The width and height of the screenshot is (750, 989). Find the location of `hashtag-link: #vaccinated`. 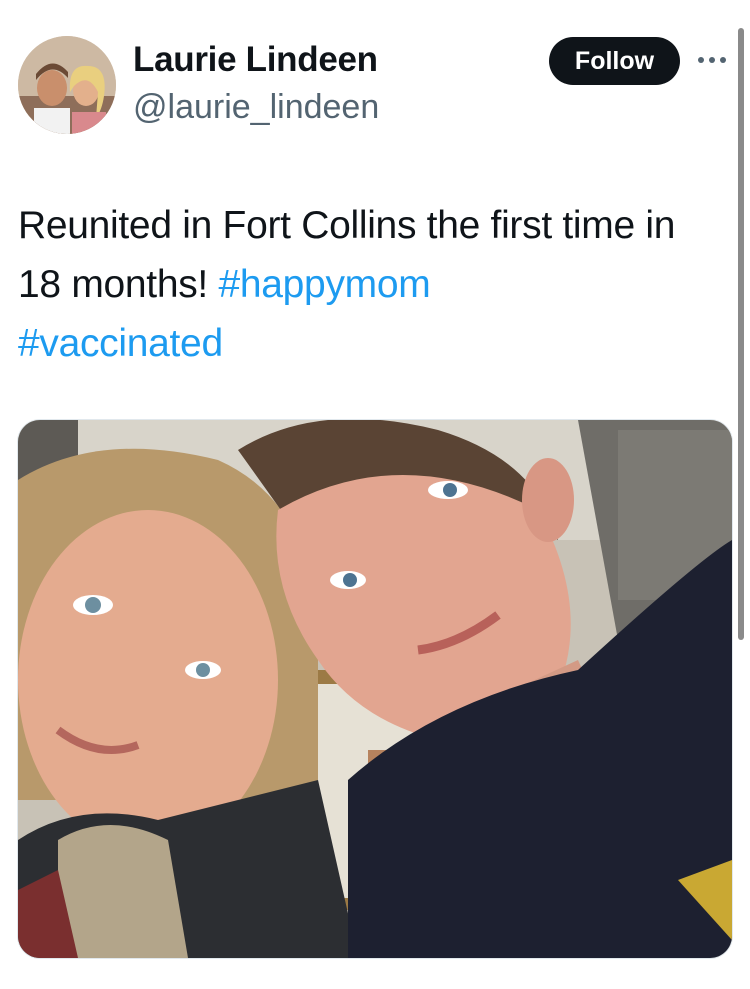

hashtag-link: #vaccinated is located at coordinates (120, 343).